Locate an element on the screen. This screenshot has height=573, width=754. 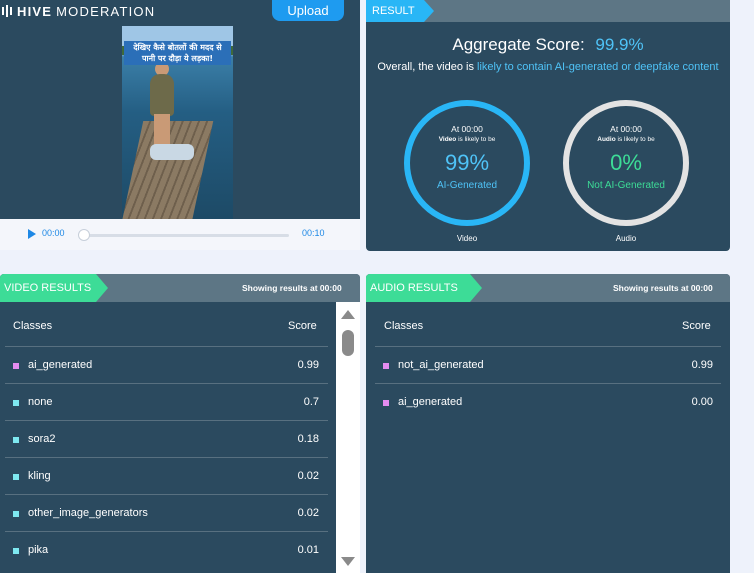
audio-result-row: not_ai_generated 0.99 is located at coordinates (548, 364).